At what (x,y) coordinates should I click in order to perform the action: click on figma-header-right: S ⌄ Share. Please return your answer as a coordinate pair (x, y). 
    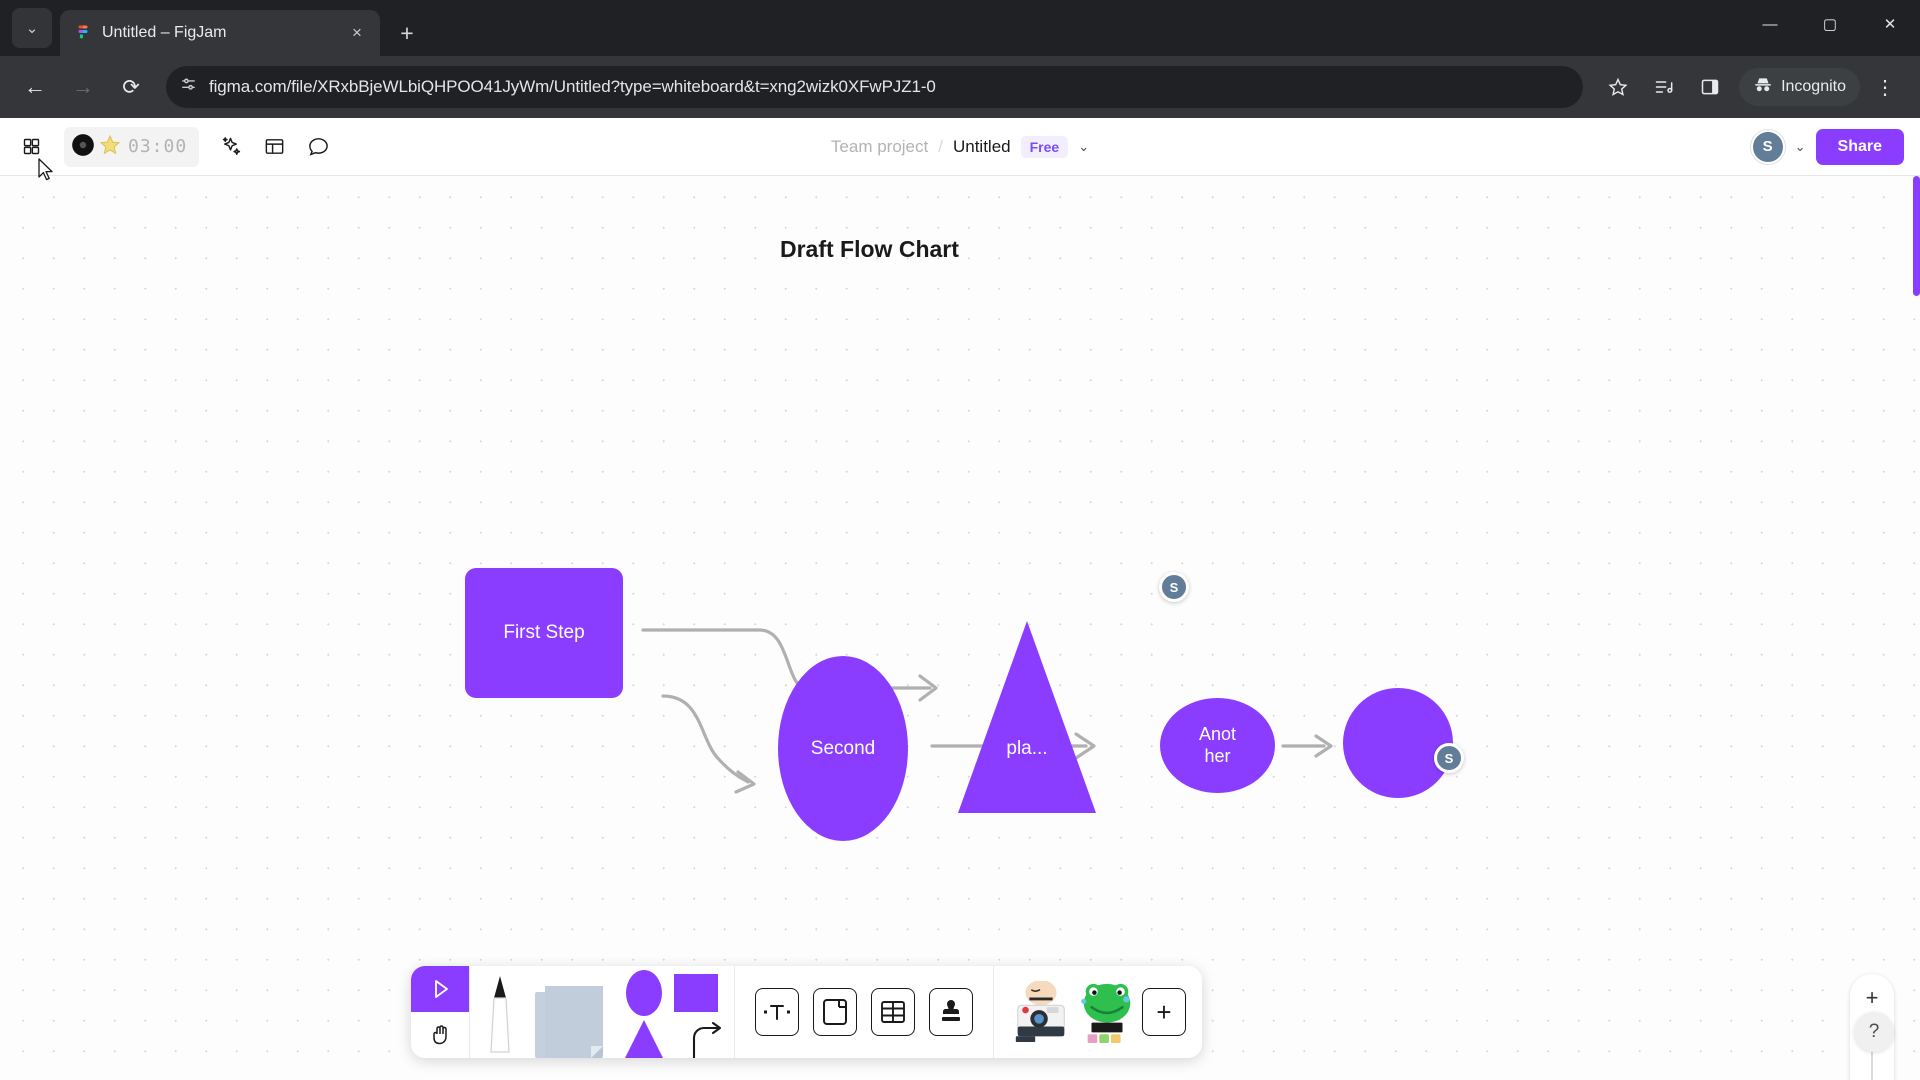
    Looking at the image, I should click on (1827, 146).